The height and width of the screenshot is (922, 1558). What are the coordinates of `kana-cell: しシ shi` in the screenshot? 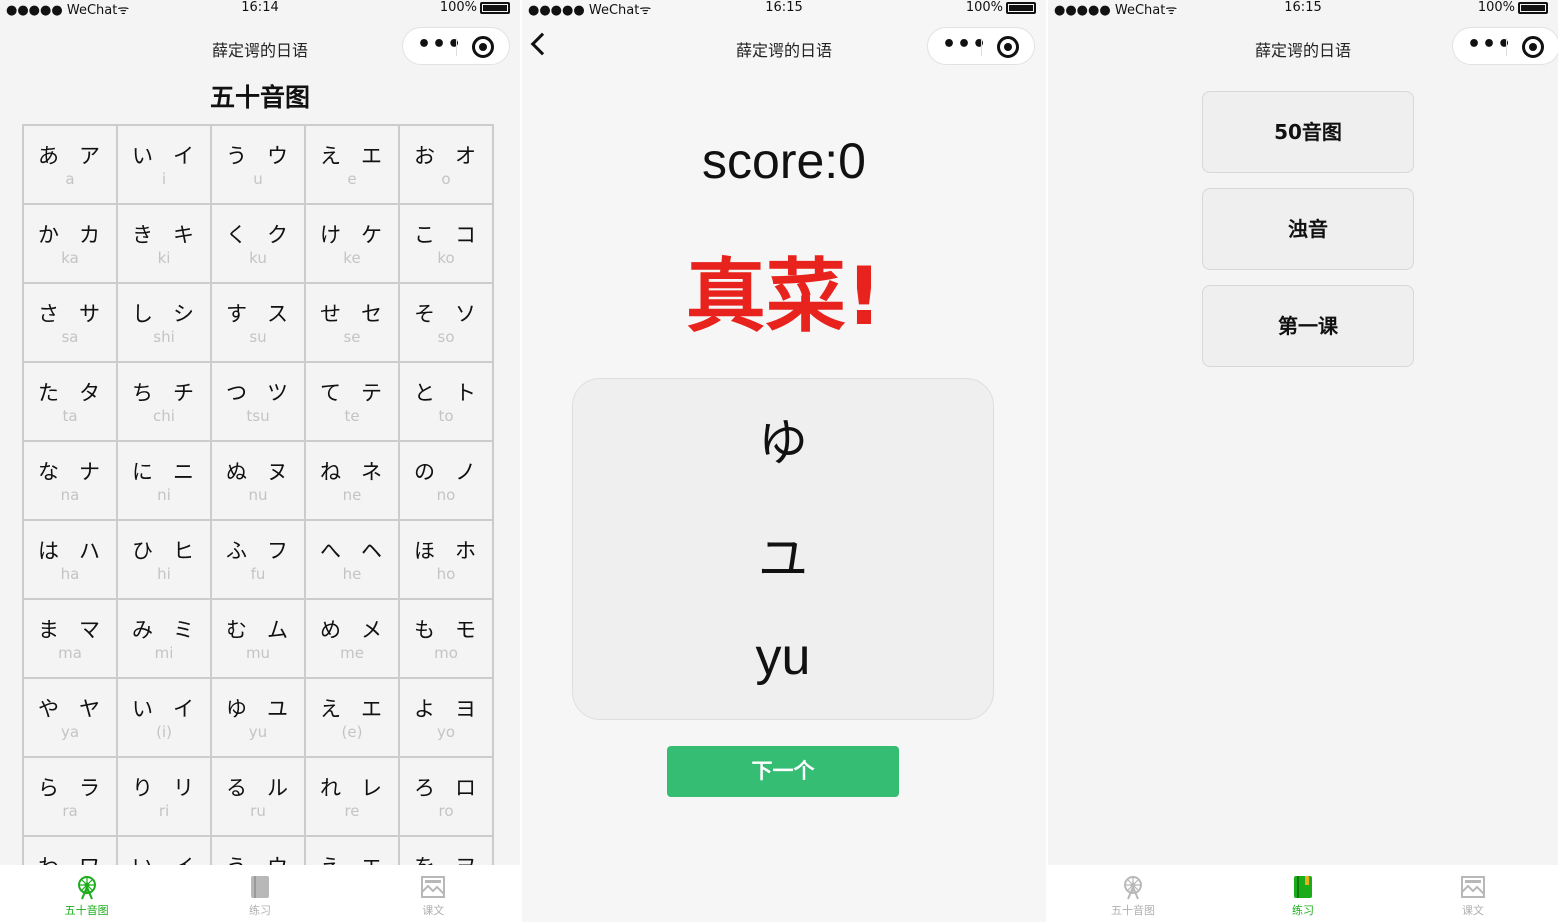 It's located at (165, 323).